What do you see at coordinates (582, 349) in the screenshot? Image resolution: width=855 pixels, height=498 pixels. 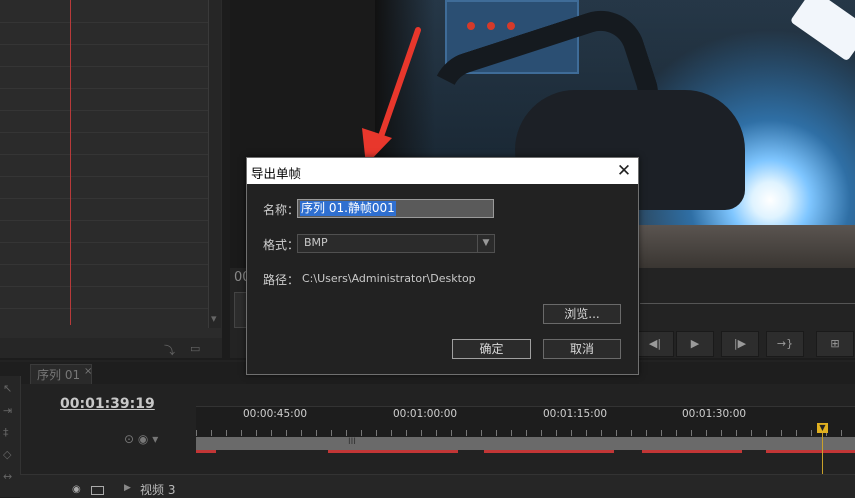 I see `cancel-button: 取消` at bounding box center [582, 349].